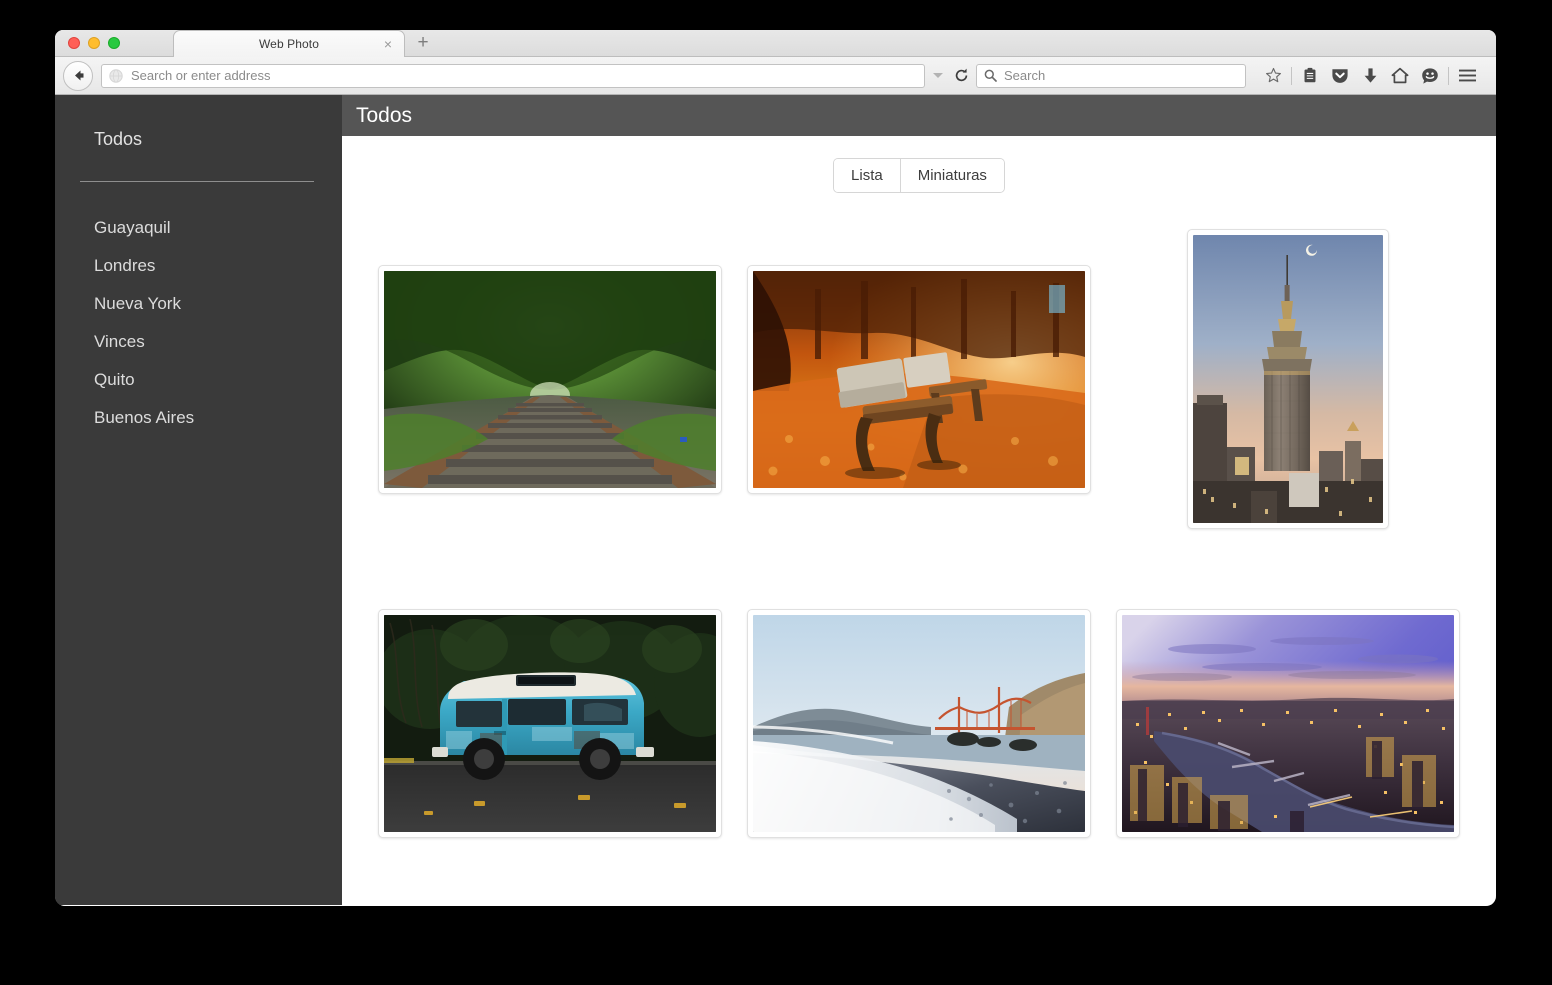 The height and width of the screenshot is (985, 1552). I want to click on back-arrow-icon, so click(78, 75).